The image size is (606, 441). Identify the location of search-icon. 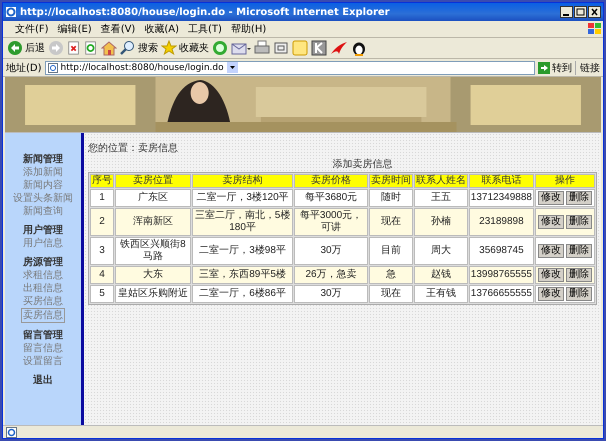
(128, 48).